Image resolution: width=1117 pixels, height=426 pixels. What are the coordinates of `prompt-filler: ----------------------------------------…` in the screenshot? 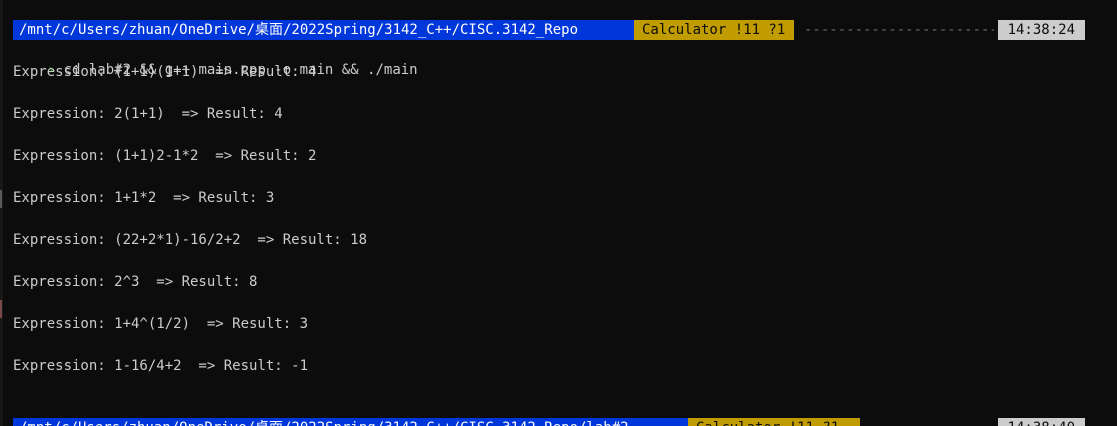 It's located at (899, 30).